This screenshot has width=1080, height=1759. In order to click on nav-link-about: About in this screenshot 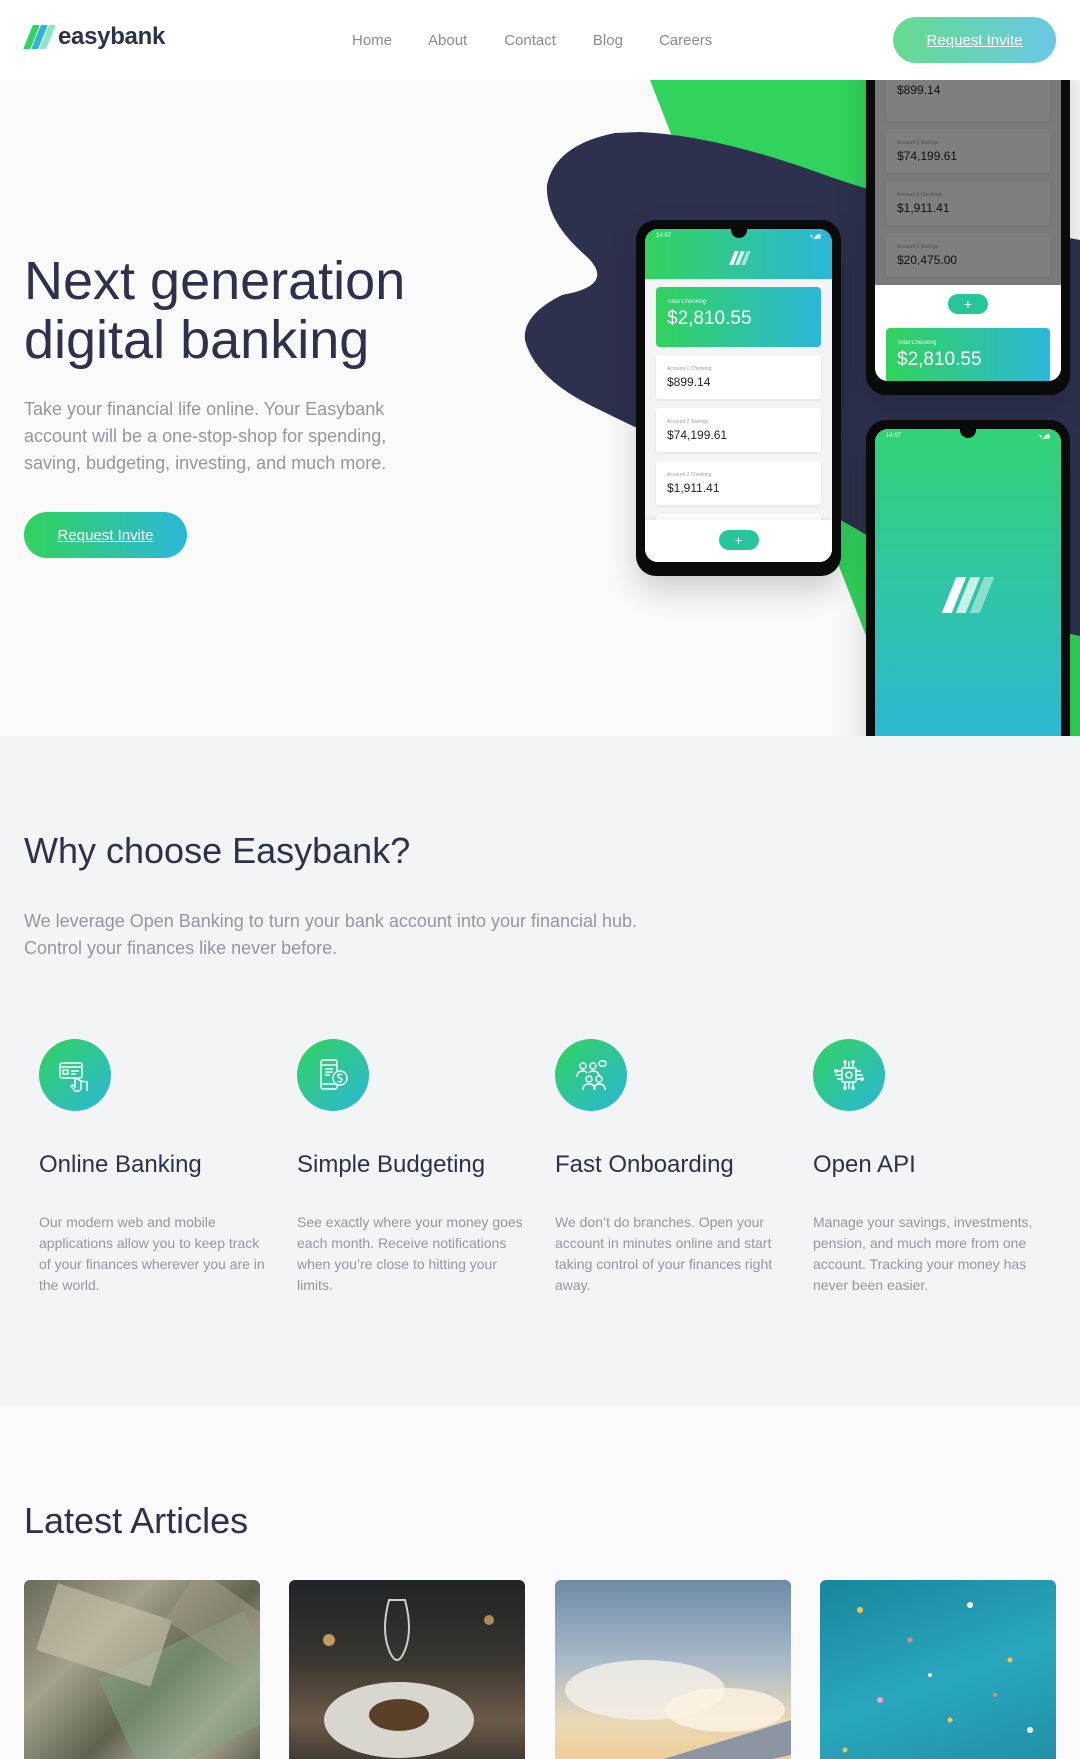, I will do `click(447, 40)`.